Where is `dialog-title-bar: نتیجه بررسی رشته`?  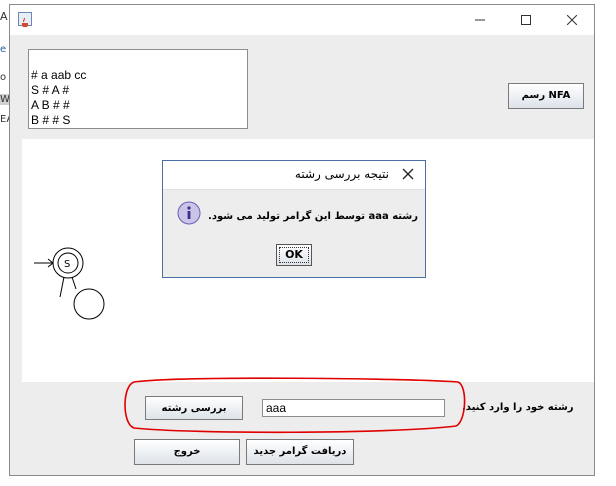
dialog-title-bar: نتیجه بررسی رشته is located at coordinates (294, 175).